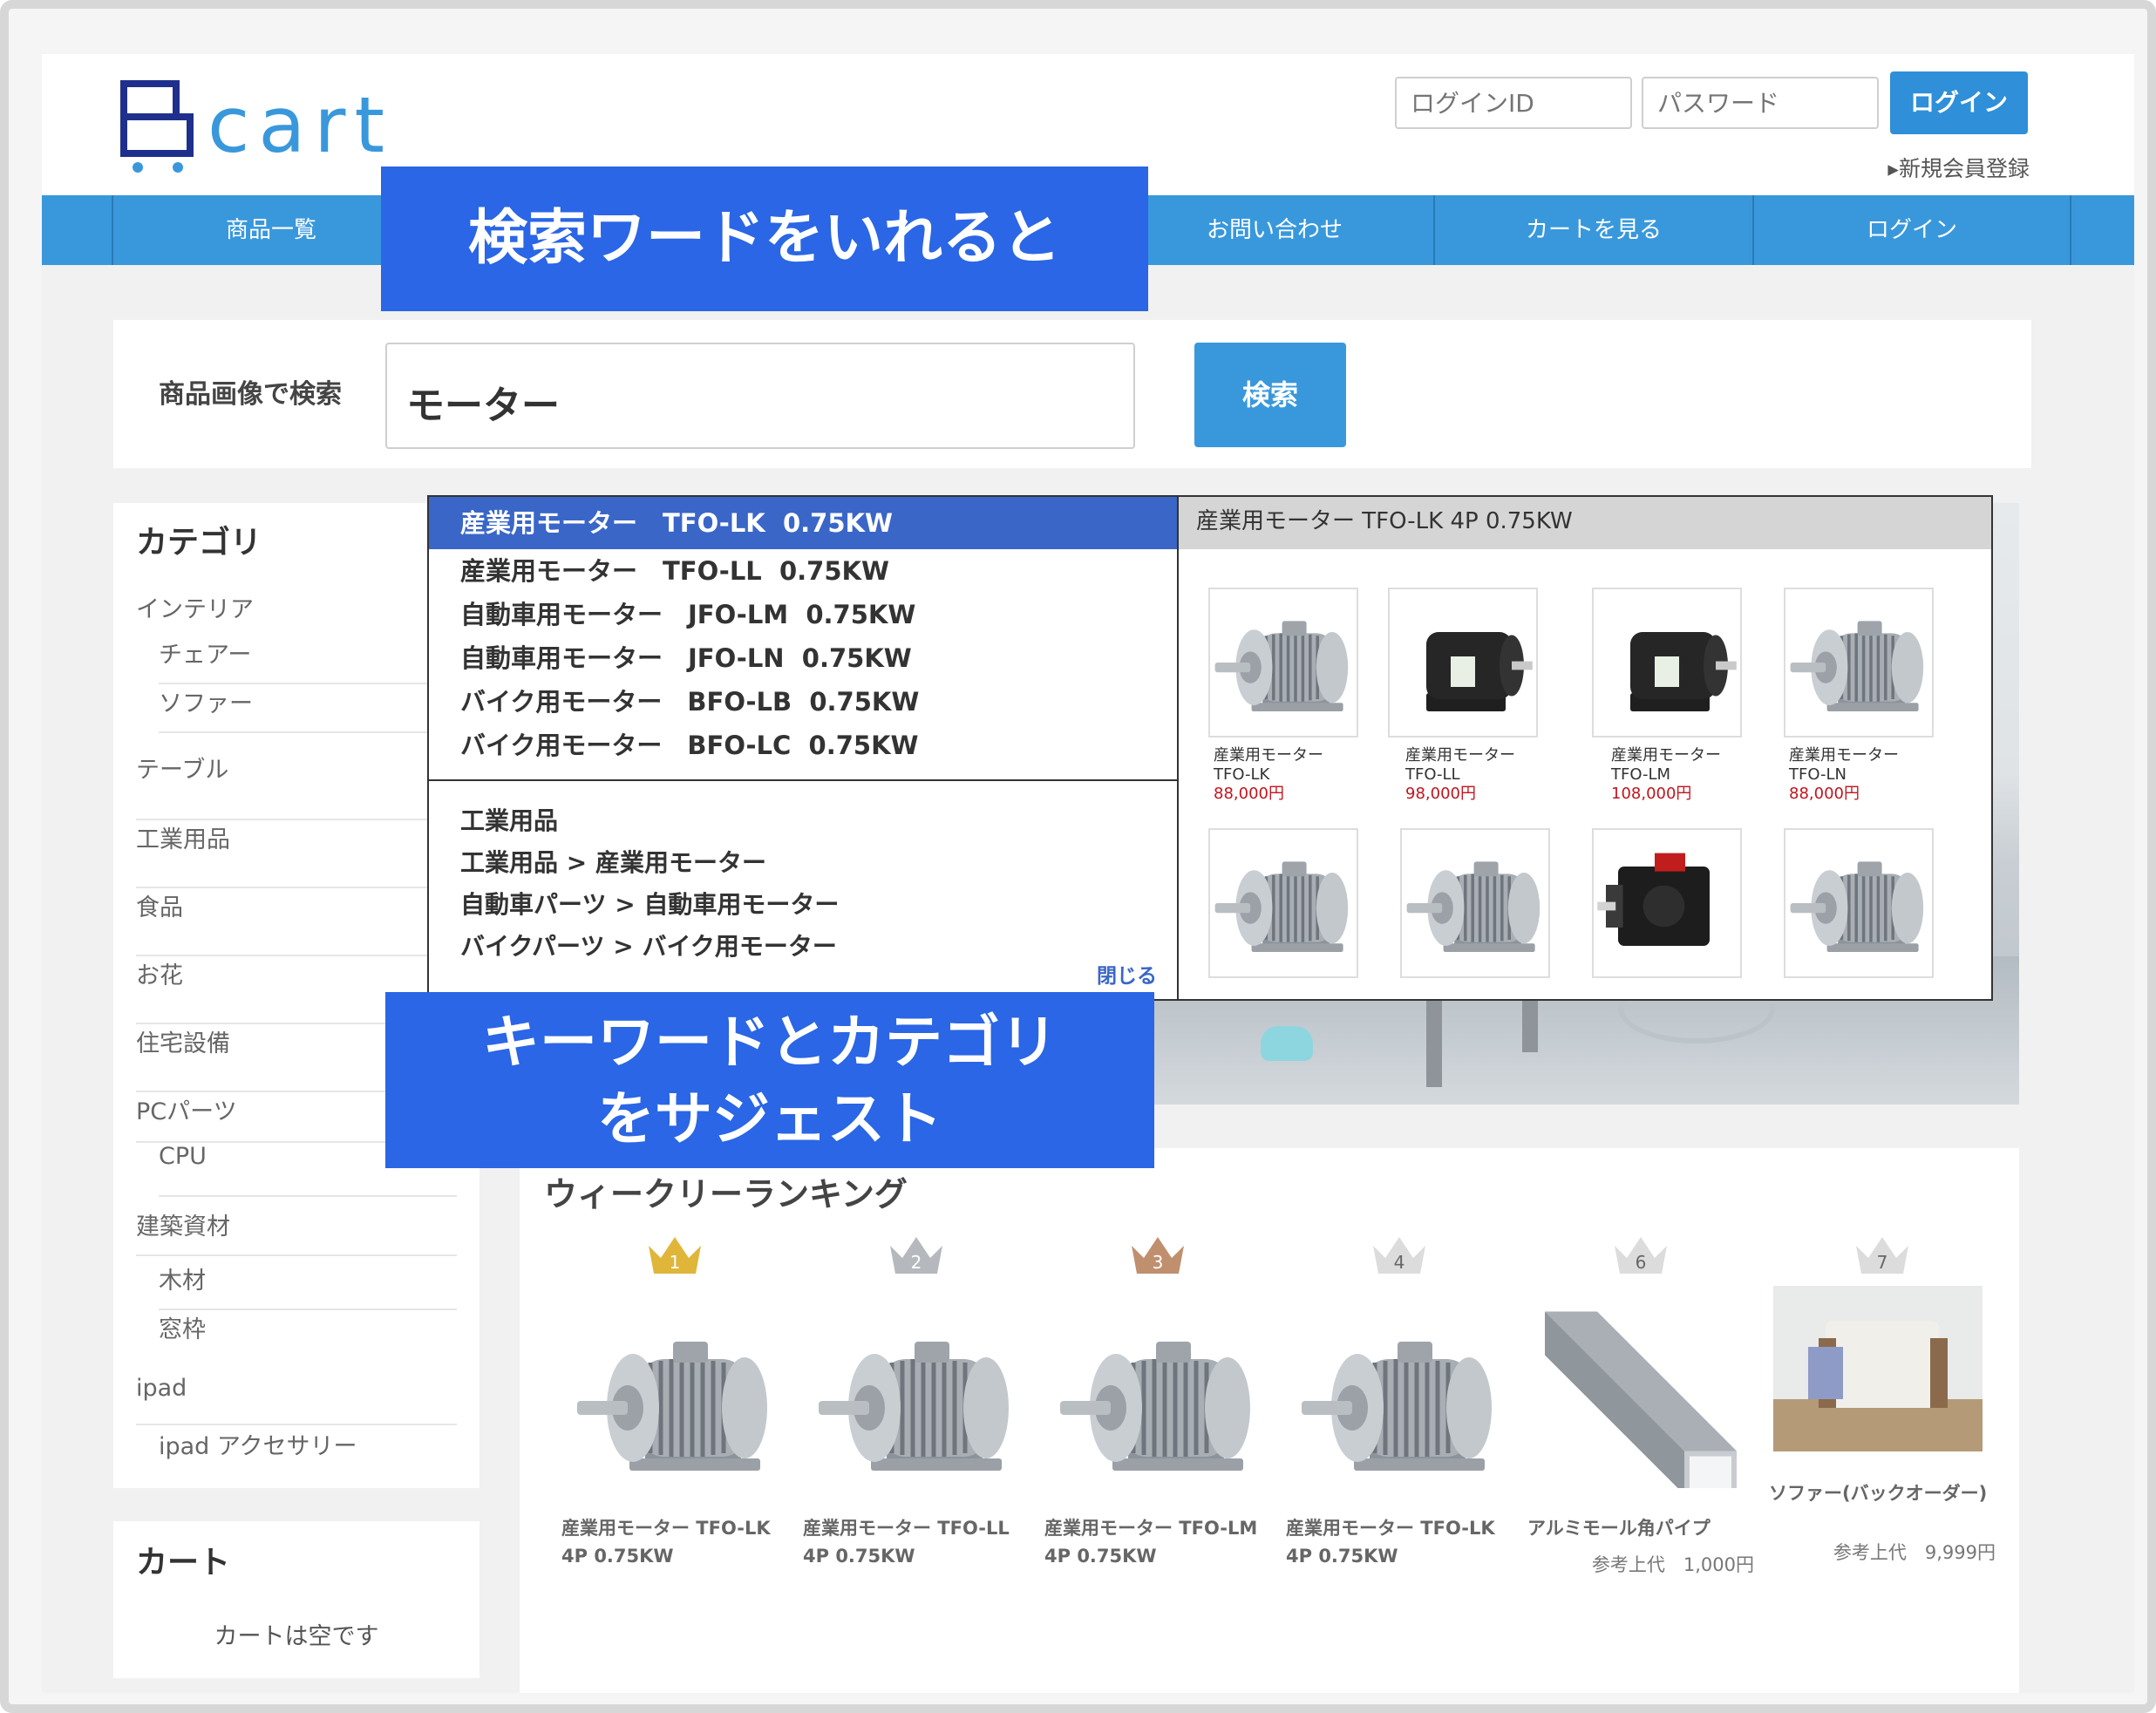  I want to click on preview-product-price: 108,000円, so click(1651, 794).